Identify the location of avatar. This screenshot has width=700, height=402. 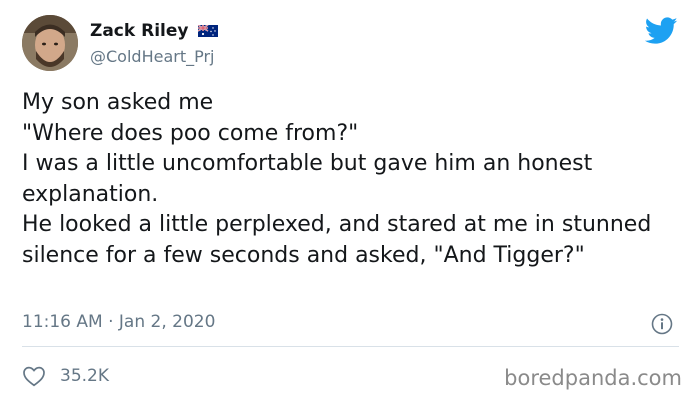
(50, 43).